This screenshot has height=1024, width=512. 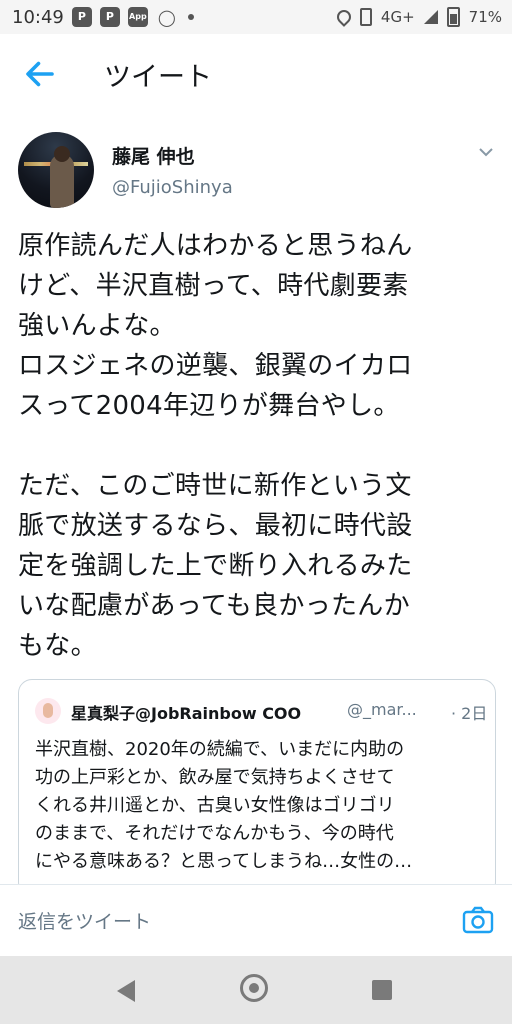 I want to click on avatar-head, so click(x=62, y=154).